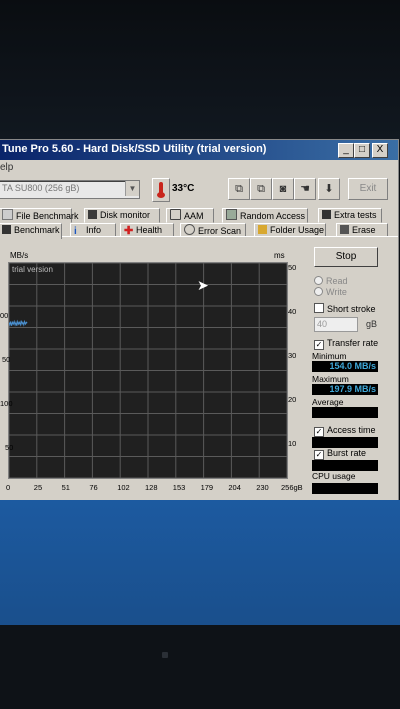  Describe the element at coordinates (292, 267) in the screenshot. I see `y-right-tick: 50` at that location.